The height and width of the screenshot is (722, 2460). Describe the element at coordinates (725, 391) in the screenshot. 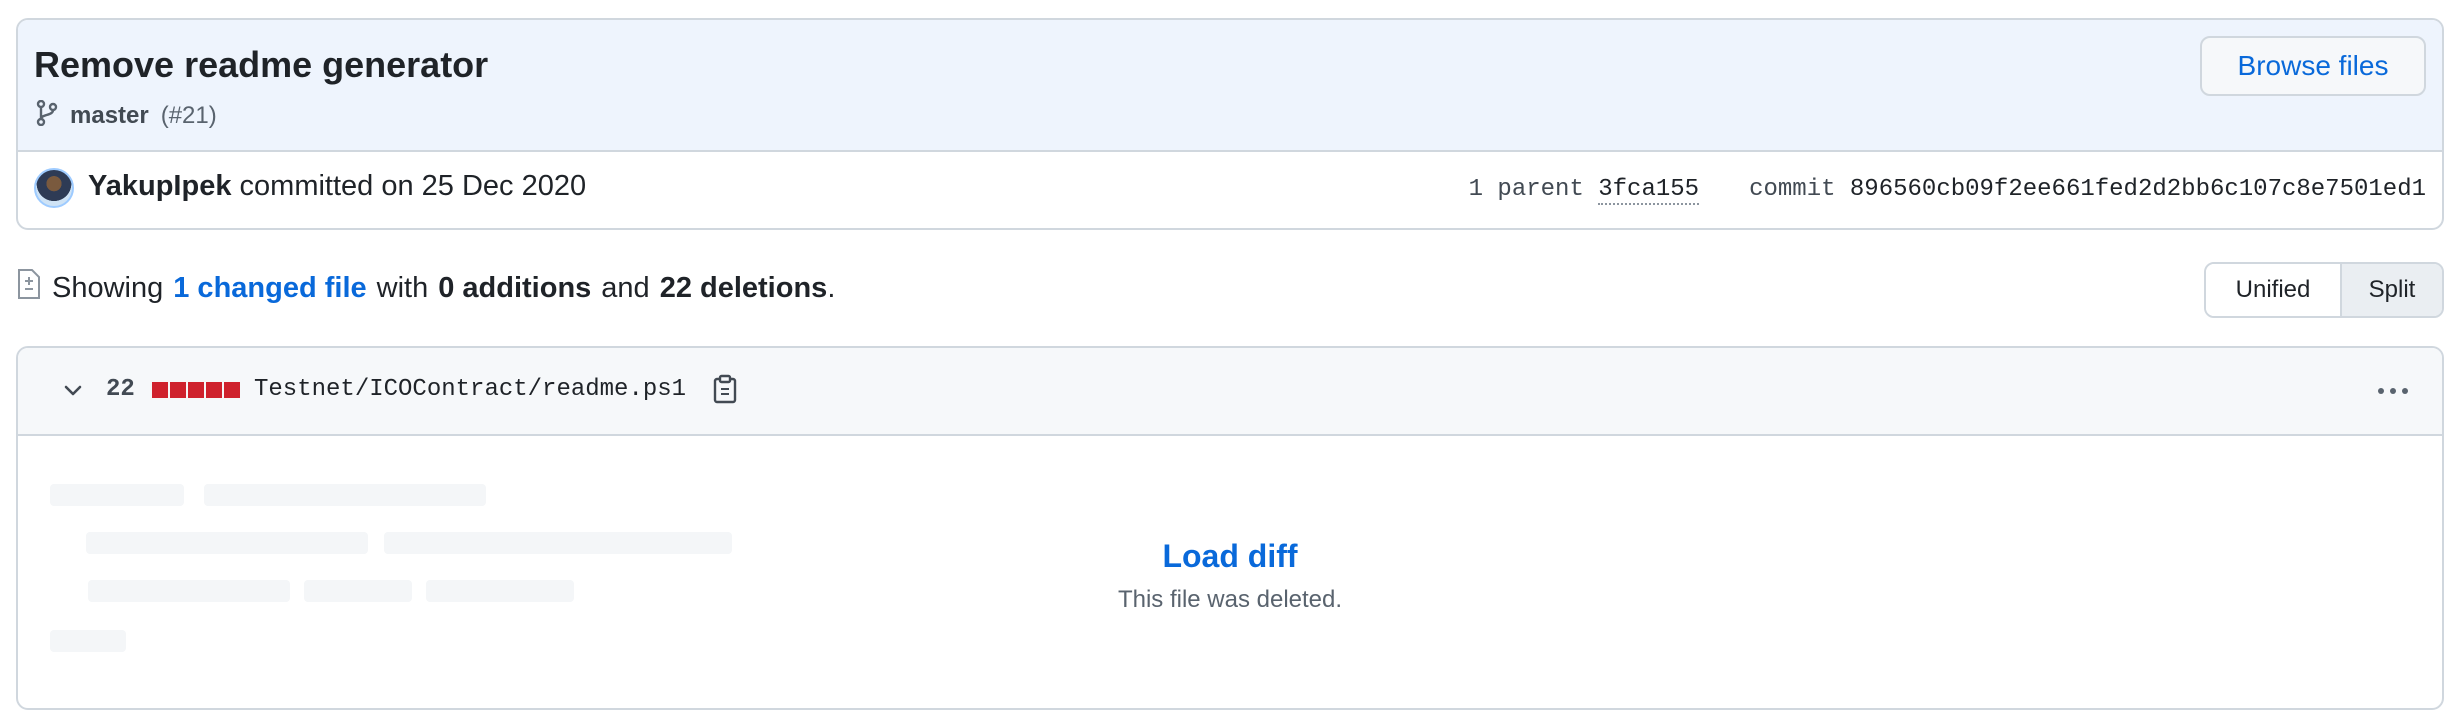

I see `copy-icon` at that location.